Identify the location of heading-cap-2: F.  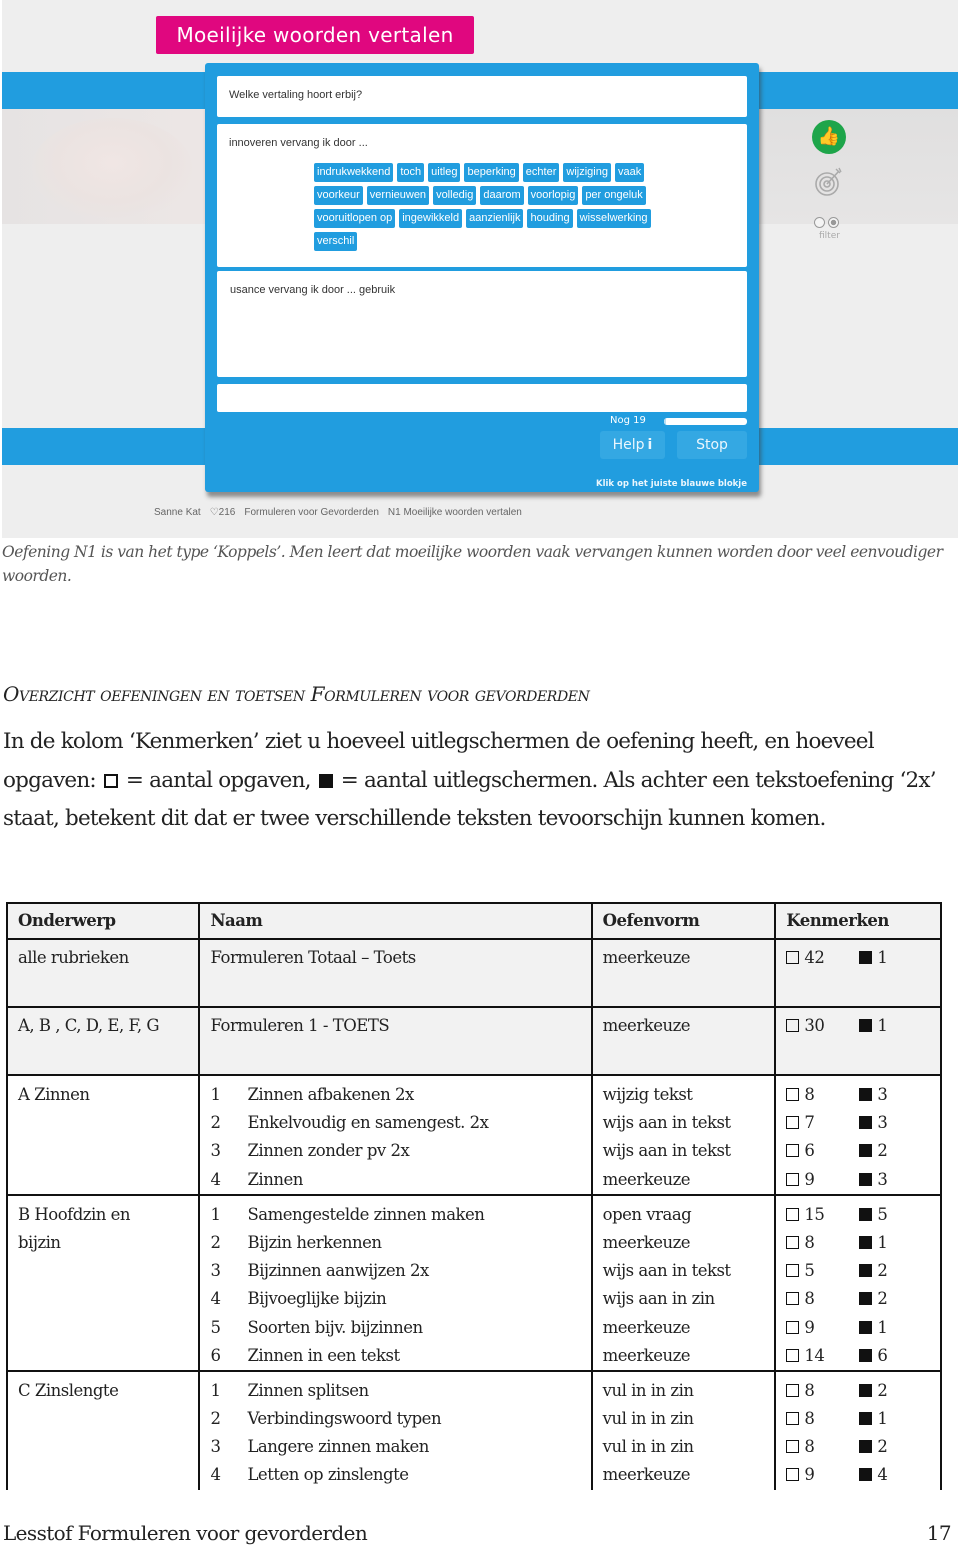
(317, 694).